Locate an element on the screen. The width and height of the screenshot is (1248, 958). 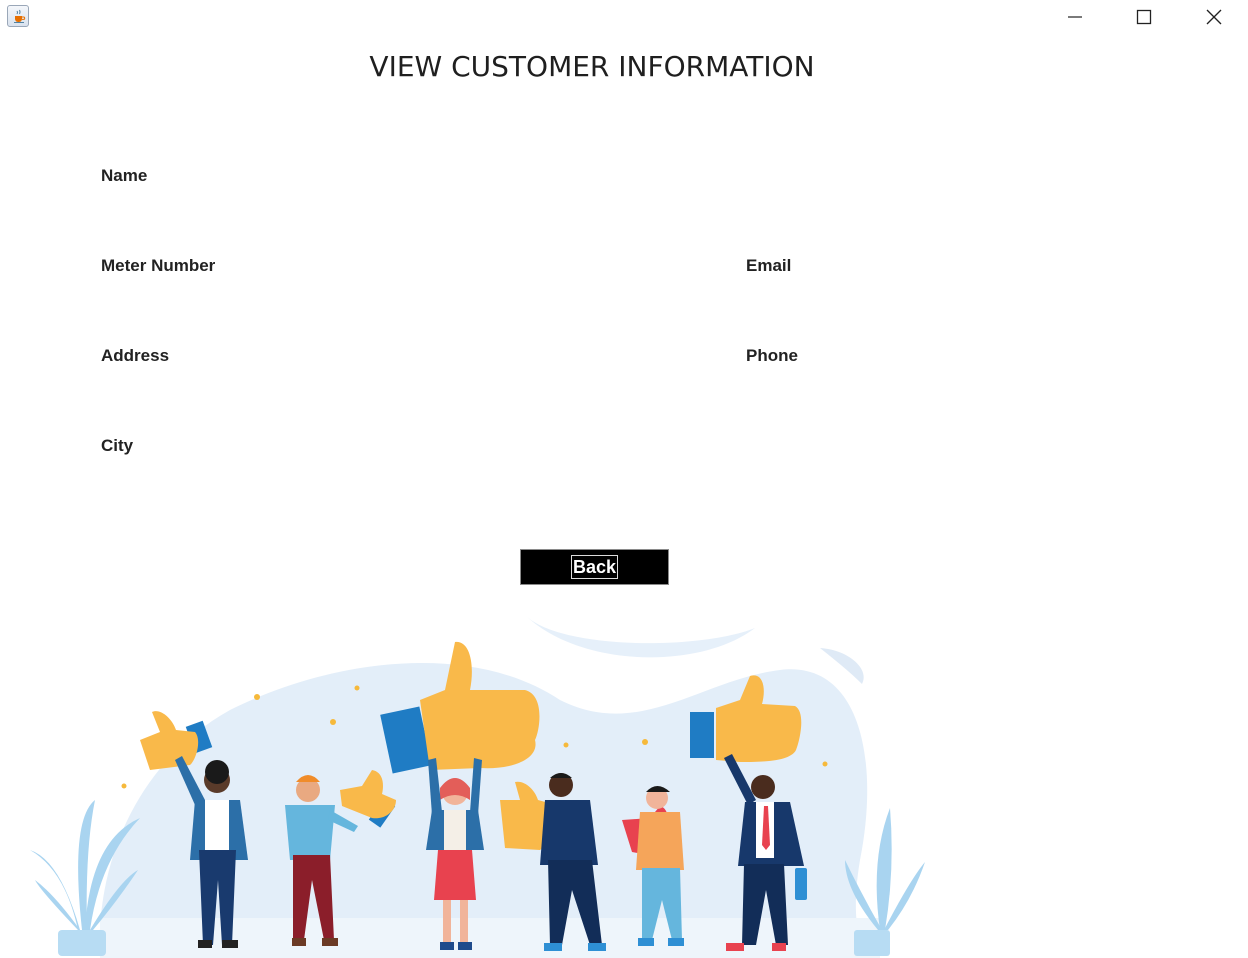
minimize-button is located at coordinates (1075, 17).